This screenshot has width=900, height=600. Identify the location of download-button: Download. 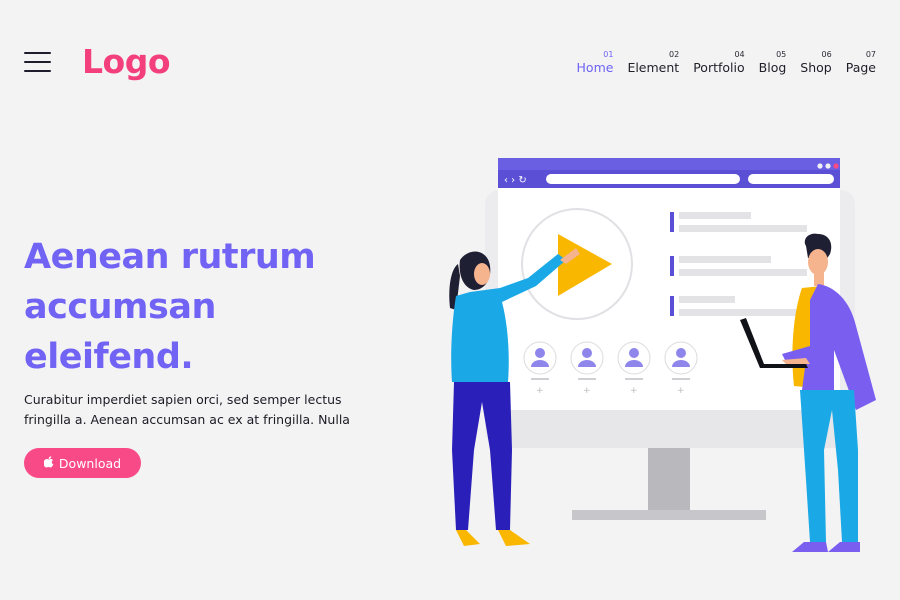
(82, 463).